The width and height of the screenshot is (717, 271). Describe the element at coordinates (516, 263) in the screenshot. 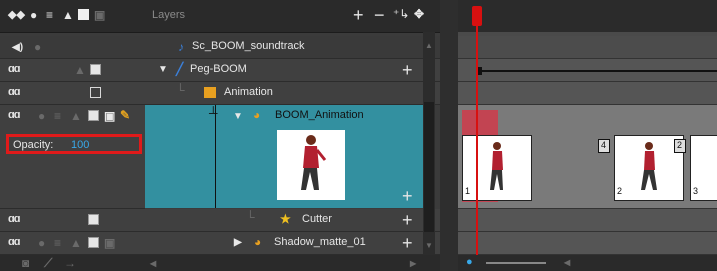

I see `zoom-slider-track` at that location.